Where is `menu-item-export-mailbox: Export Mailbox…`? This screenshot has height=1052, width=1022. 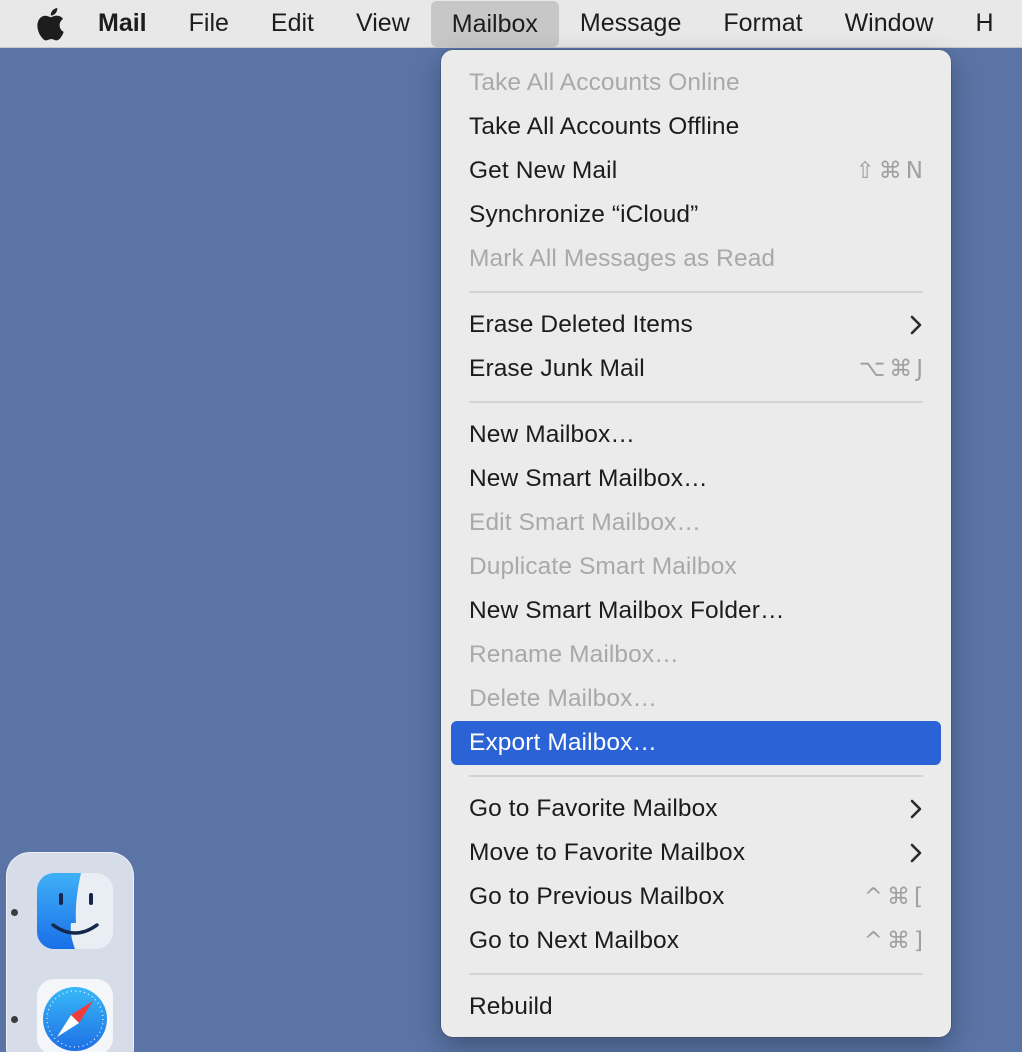
menu-item-export-mailbox: Export Mailbox… is located at coordinates (696, 743).